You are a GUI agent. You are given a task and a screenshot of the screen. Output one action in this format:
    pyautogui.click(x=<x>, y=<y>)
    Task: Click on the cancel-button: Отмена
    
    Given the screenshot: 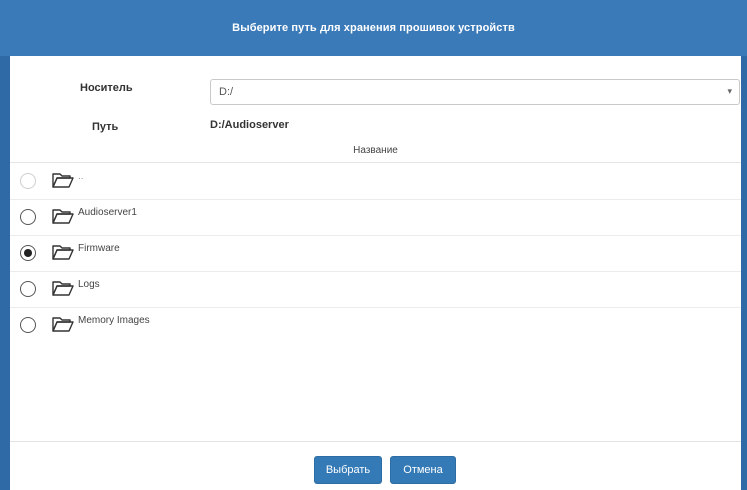 What is the action you would take?
    pyautogui.click(x=423, y=470)
    